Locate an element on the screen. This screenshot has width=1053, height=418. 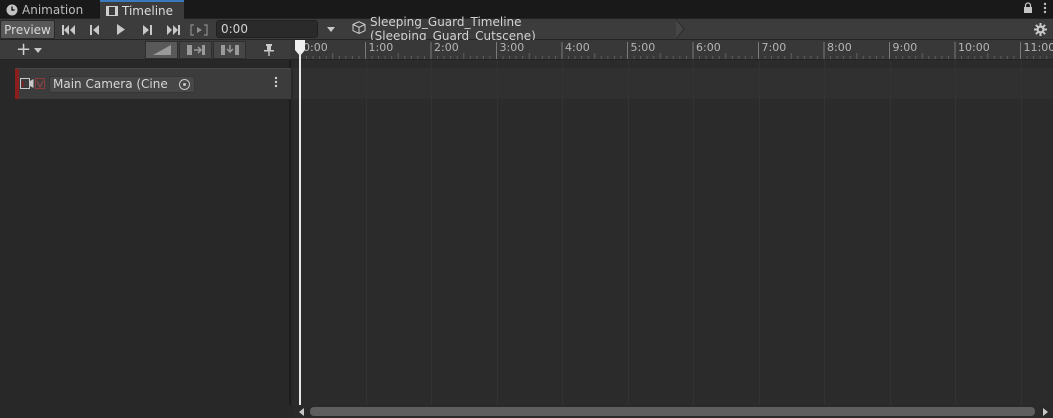
horizontal-scrollbar is located at coordinates (673, 411).